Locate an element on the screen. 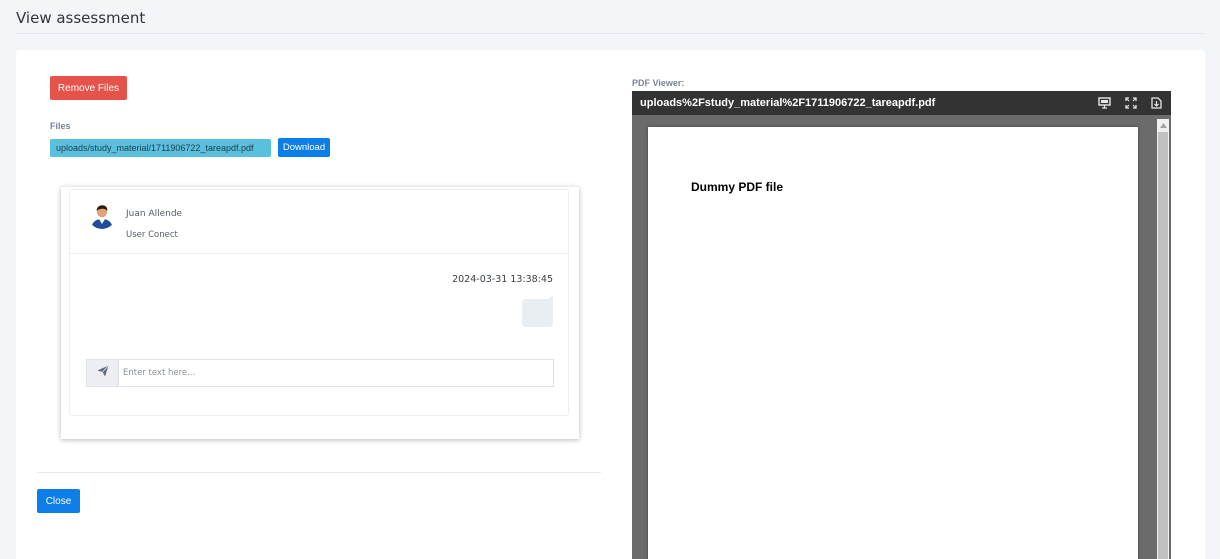 This screenshot has height=559, width=1220. footer-divider is located at coordinates (319, 472).